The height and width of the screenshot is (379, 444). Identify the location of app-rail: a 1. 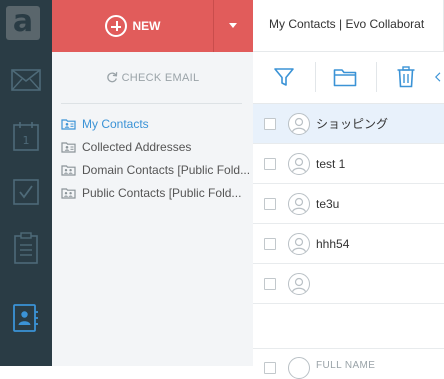
(26, 183).